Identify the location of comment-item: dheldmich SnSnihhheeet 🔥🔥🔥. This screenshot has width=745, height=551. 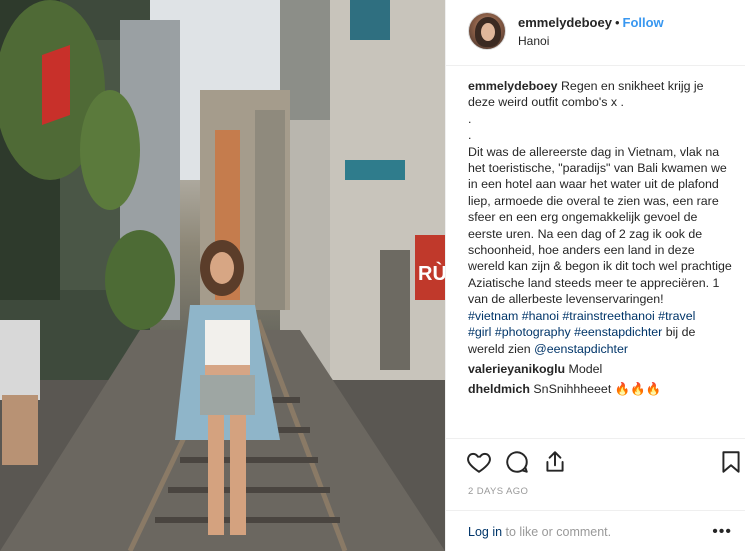
(600, 389).